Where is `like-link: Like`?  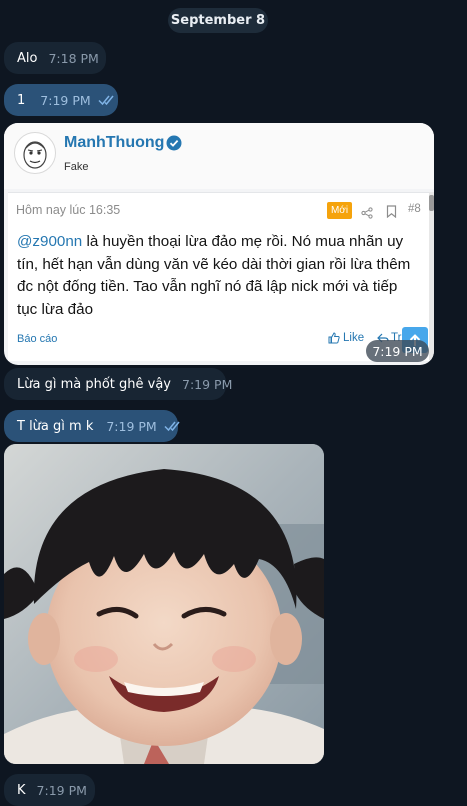 like-link: Like is located at coordinates (346, 338).